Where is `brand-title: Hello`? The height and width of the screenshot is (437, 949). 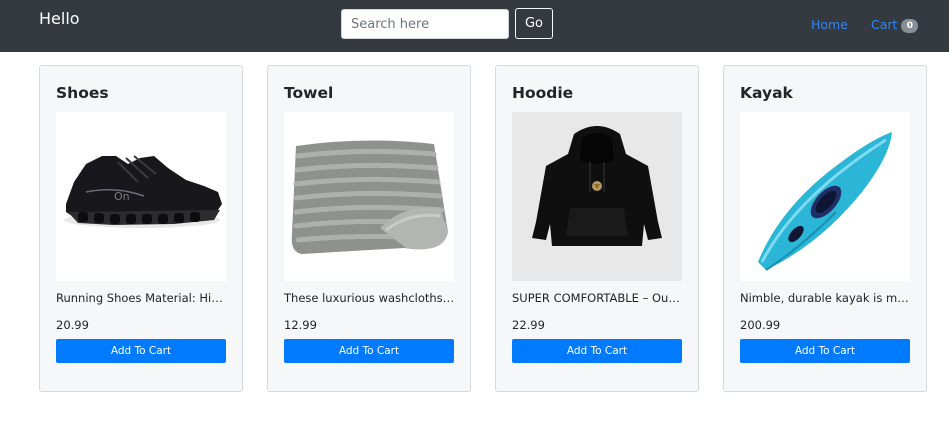 brand-title: Hello is located at coordinates (59, 18).